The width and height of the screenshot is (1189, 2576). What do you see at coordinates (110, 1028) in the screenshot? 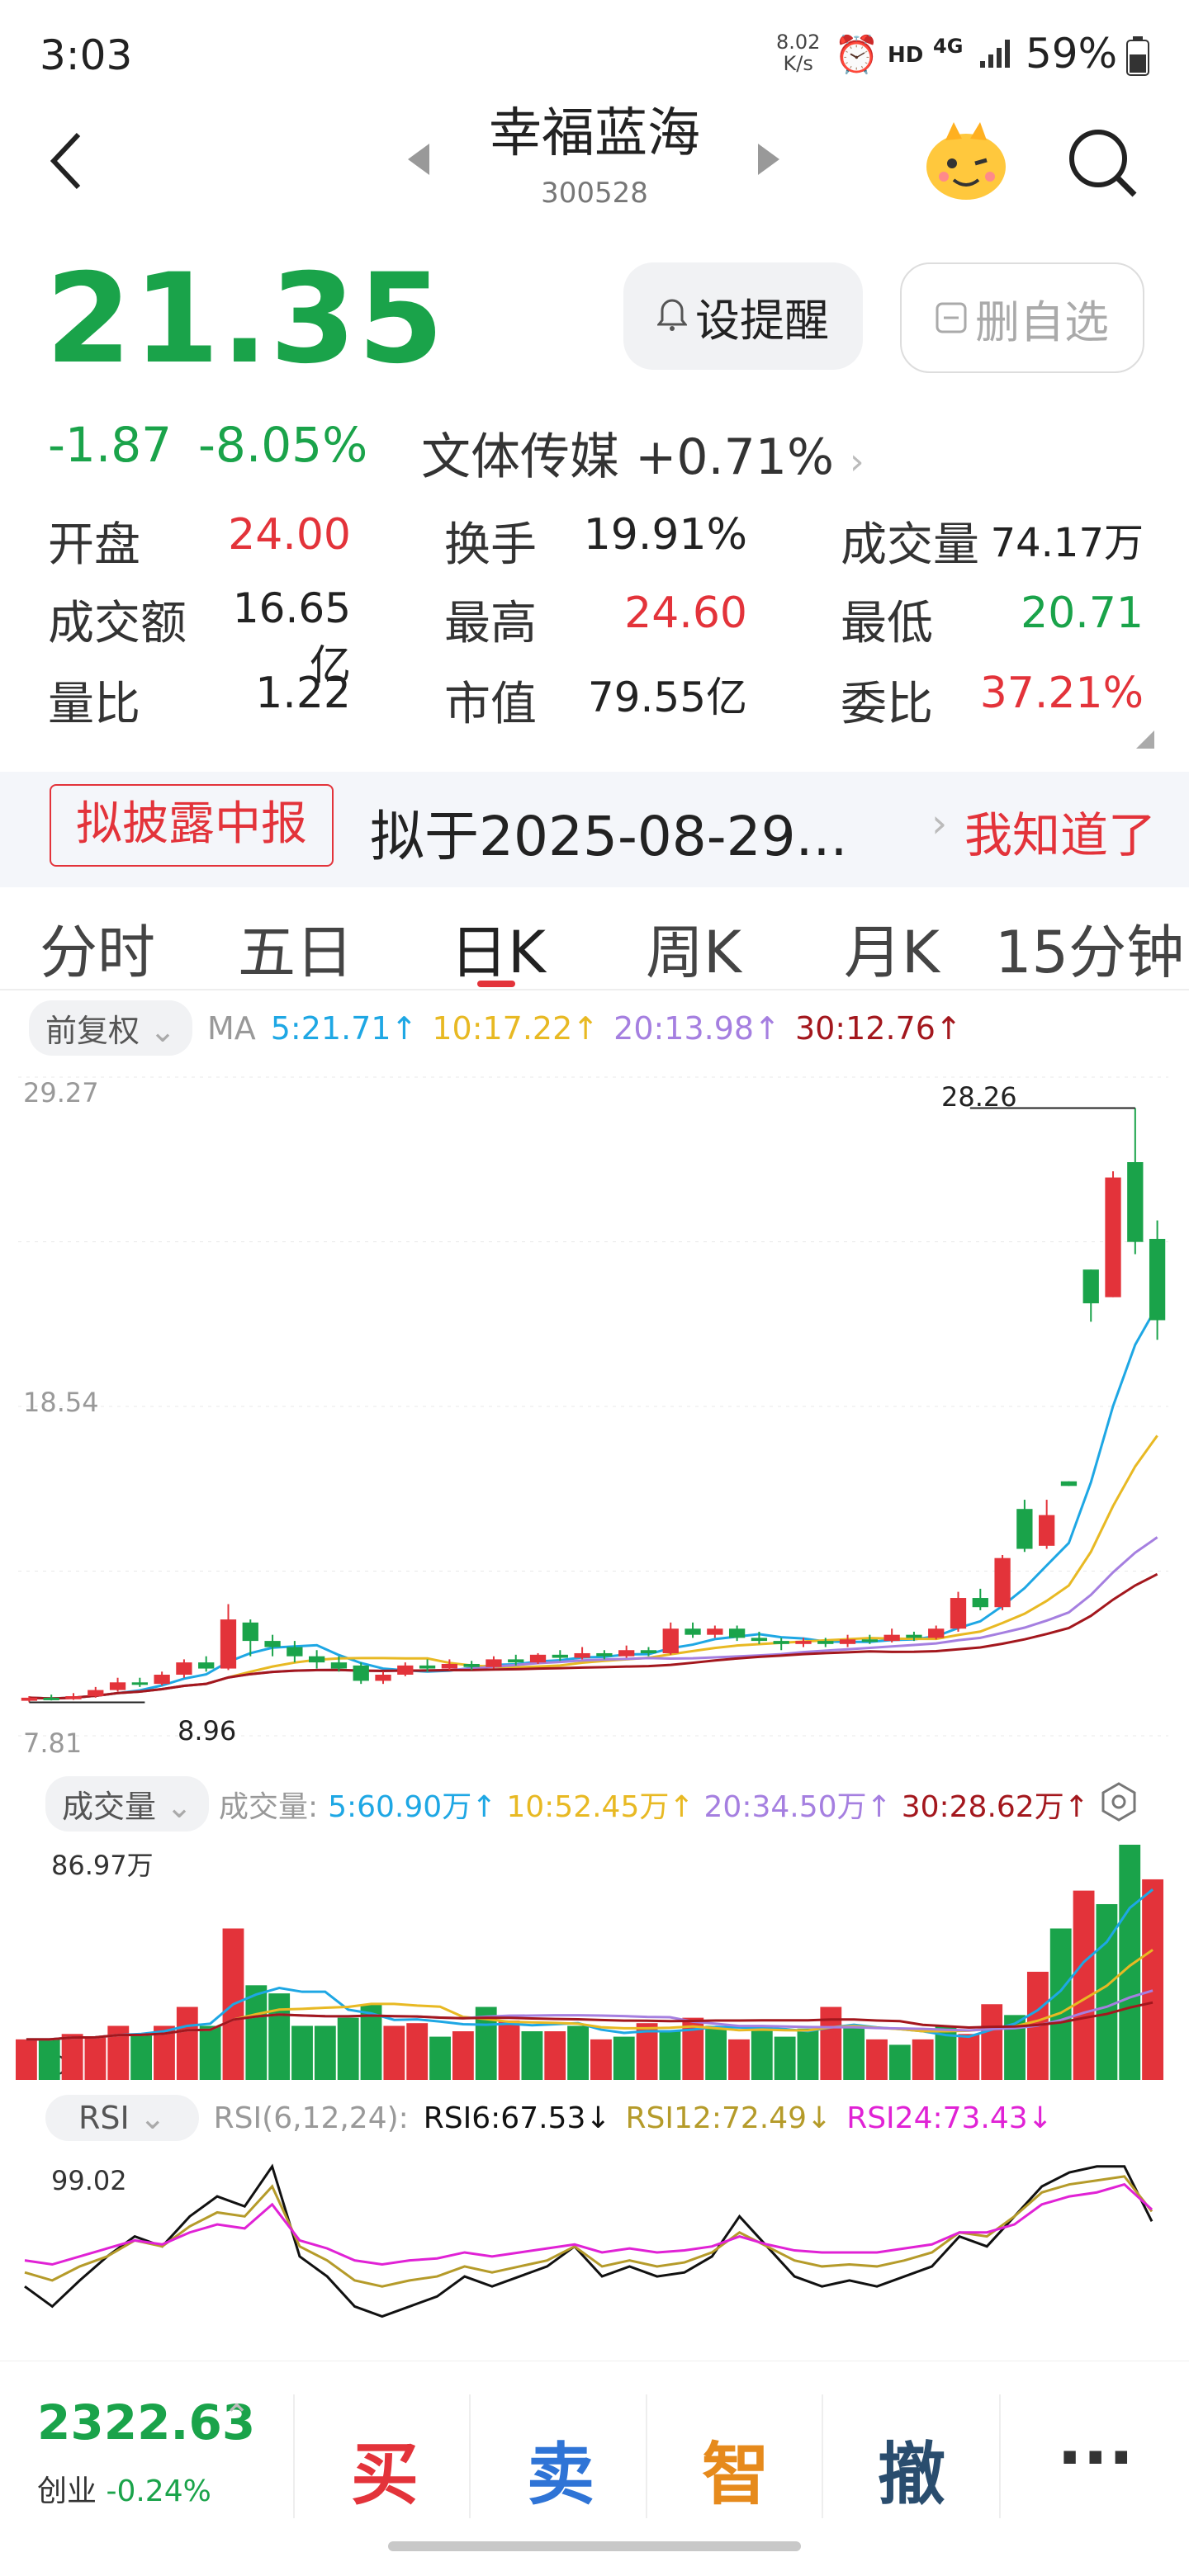
I see `adjust-select: 前复权 ⌄` at bounding box center [110, 1028].